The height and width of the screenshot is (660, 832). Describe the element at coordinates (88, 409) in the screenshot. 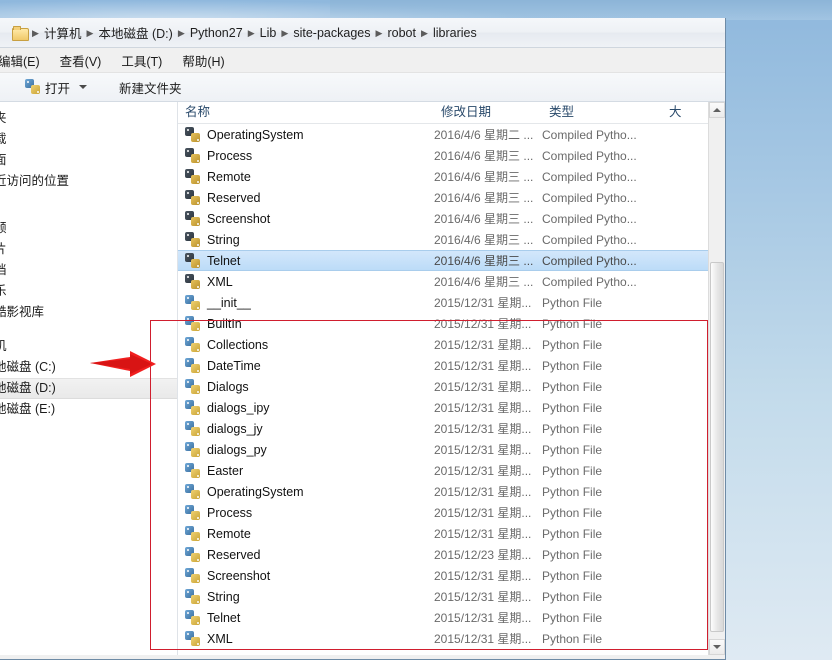

I see `sidebar-item-drive-e: 地磁盘 (E:)` at that location.